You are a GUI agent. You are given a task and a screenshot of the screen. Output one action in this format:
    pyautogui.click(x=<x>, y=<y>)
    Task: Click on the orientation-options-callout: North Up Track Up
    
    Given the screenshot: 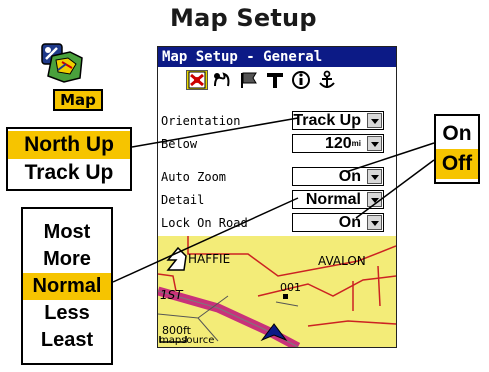 What is the action you would take?
    pyautogui.click(x=69, y=159)
    